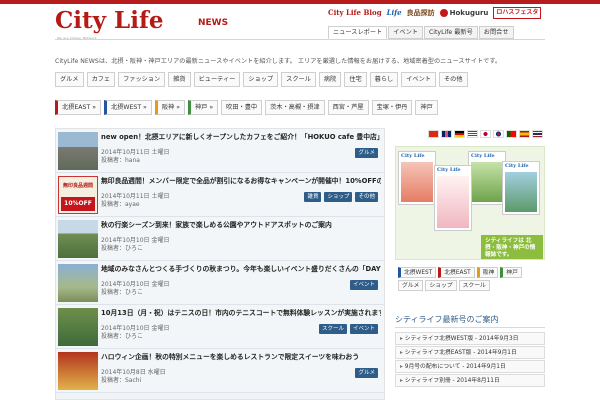  Describe the element at coordinates (511, 134) in the screenshot. I see `flag-portuguese-icon` at that location.